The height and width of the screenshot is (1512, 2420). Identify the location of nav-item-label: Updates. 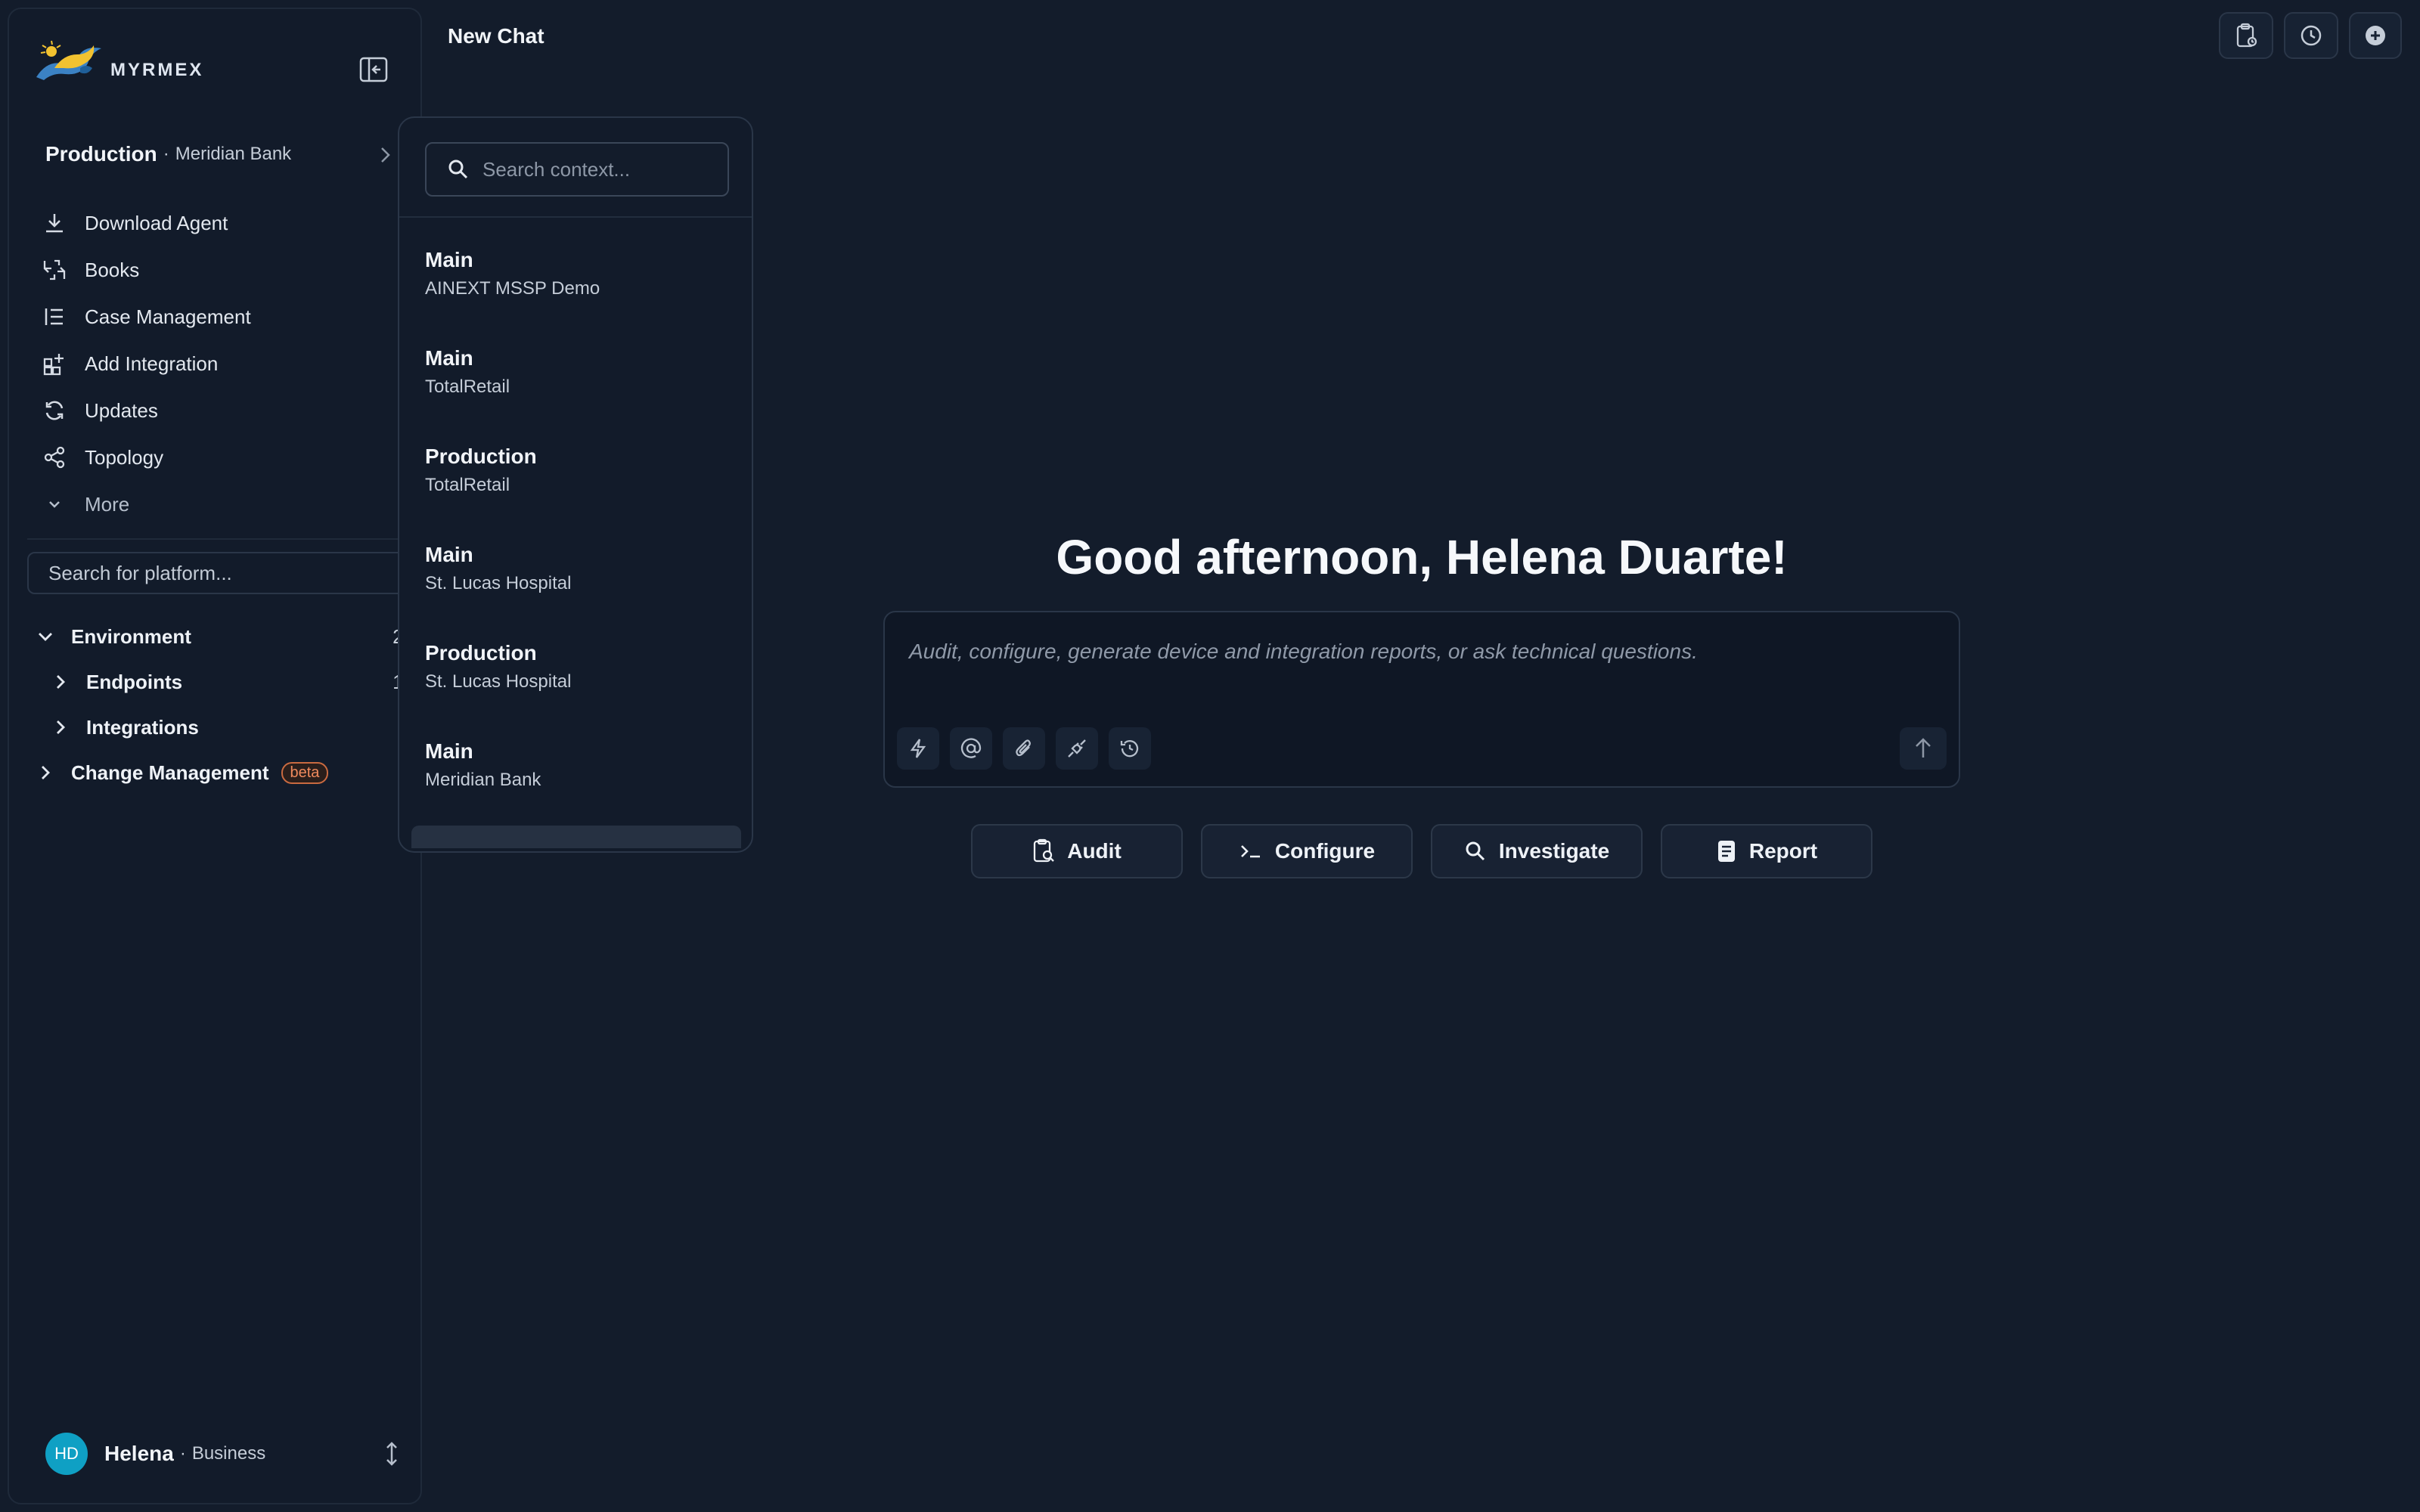
(121, 410).